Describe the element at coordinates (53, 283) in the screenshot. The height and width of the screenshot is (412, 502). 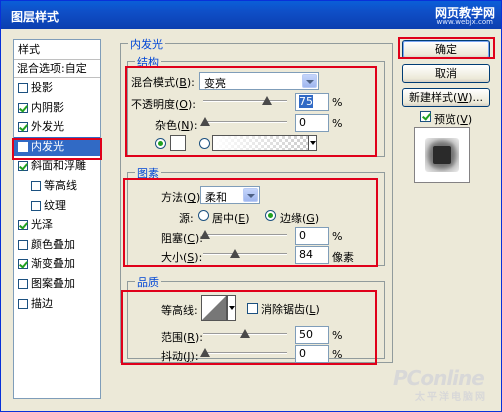
I see `style-item-label: 图案叠加` at that location.